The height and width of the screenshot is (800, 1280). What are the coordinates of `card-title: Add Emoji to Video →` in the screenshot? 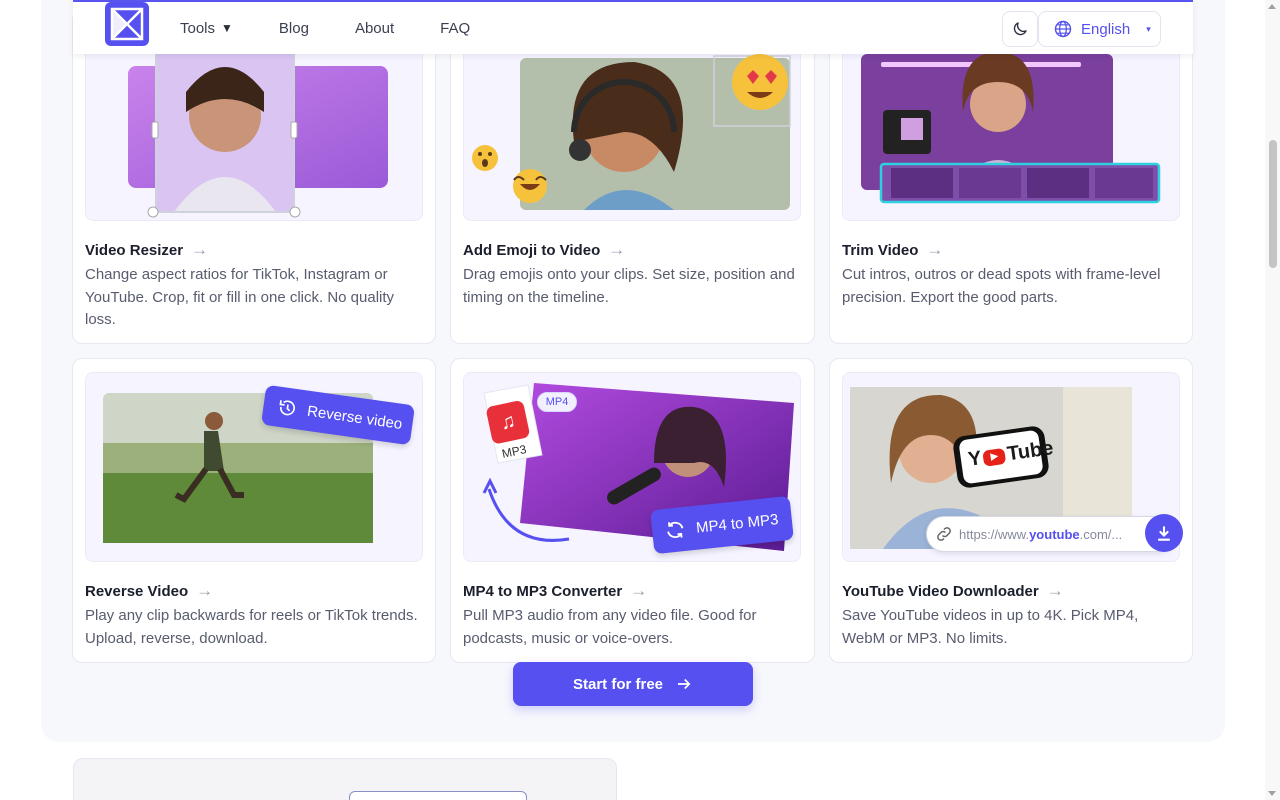 It's located at (544, 250).